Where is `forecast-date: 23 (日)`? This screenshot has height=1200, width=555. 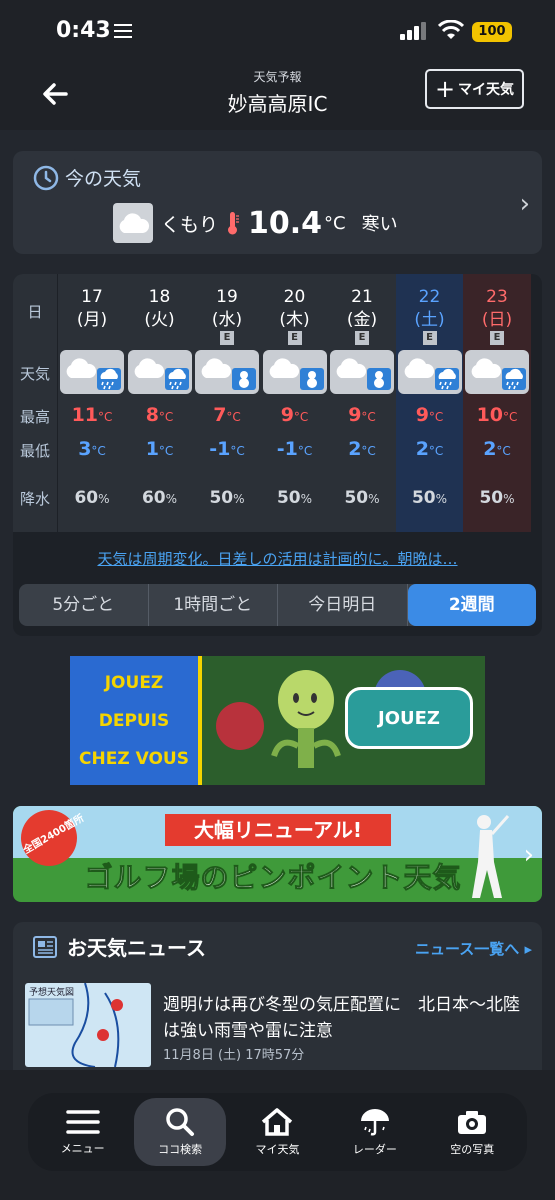
forecast-date: 23 (日) is located at coordinates (497, 309).